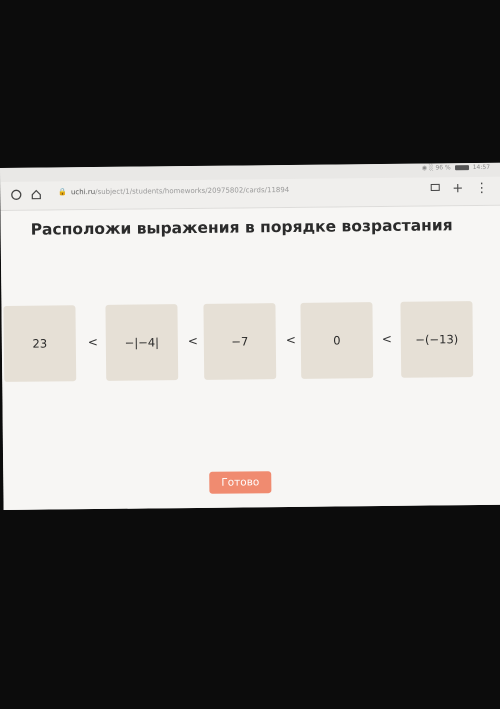 Image resolution: width=500 pixels, height=709 pixels. I want to click on circle-back-icon, so click(16, 195).